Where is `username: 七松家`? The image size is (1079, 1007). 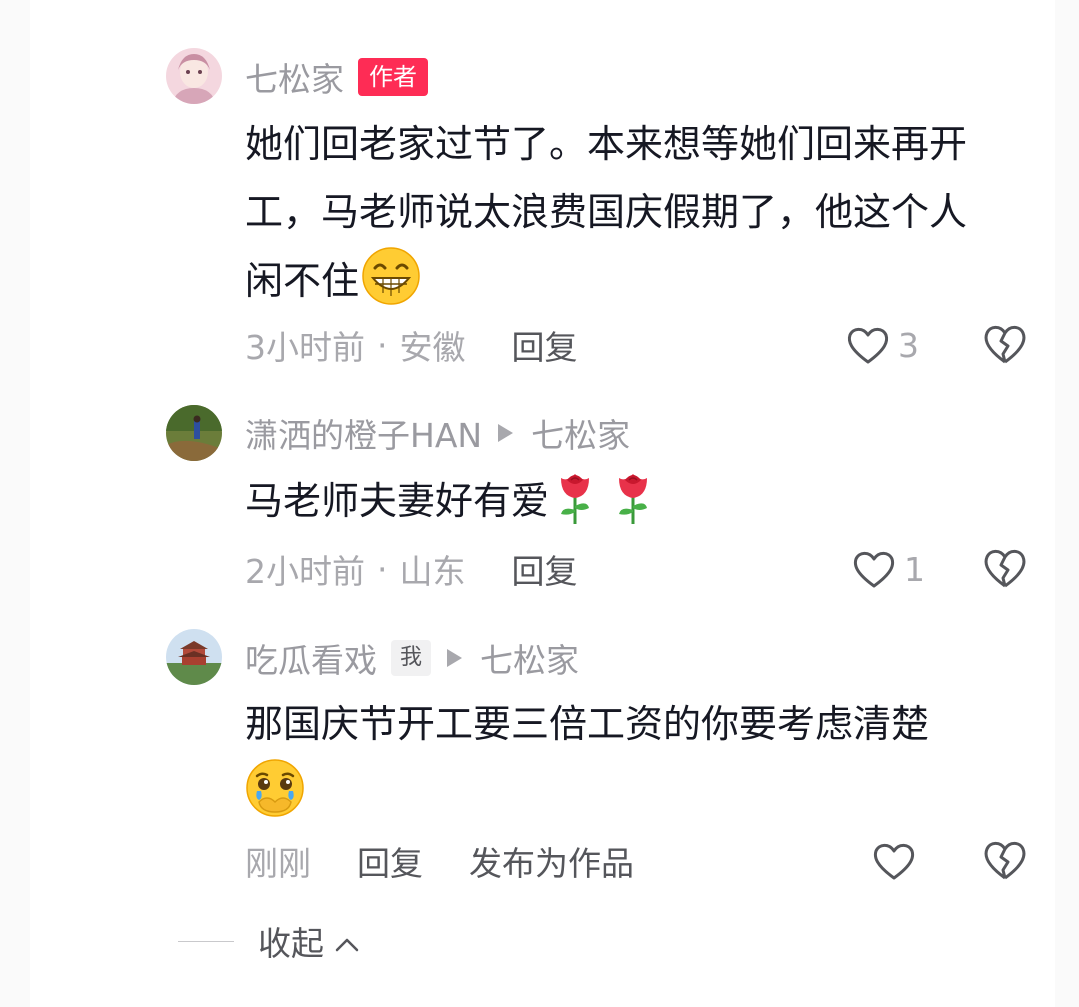 username: 七松家 is located at coordinates (294, 77).